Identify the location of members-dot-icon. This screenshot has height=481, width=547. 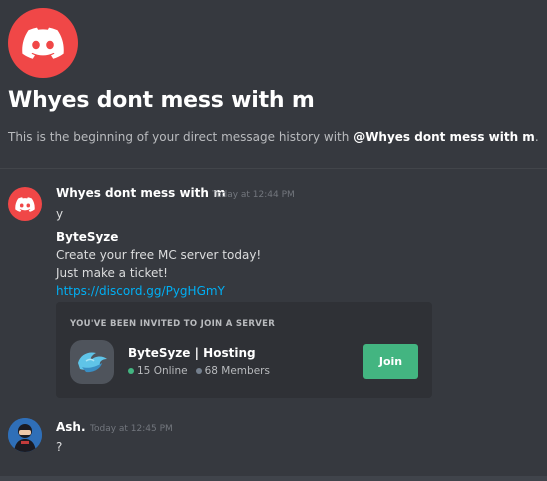
(198, 371).